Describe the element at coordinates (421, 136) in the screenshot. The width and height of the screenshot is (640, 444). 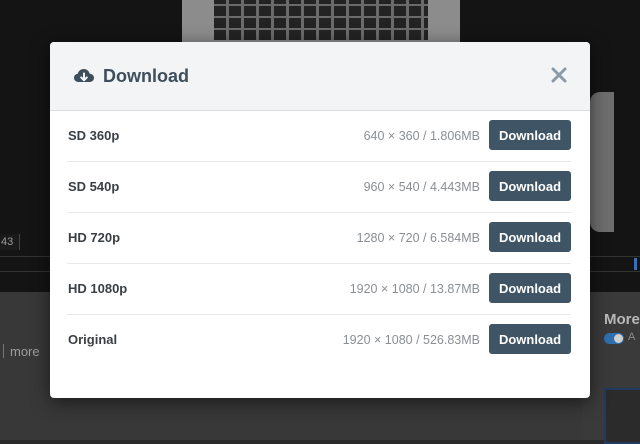
I see `resolution-size-info: 640 × 360 / 1.806MB` at that location.